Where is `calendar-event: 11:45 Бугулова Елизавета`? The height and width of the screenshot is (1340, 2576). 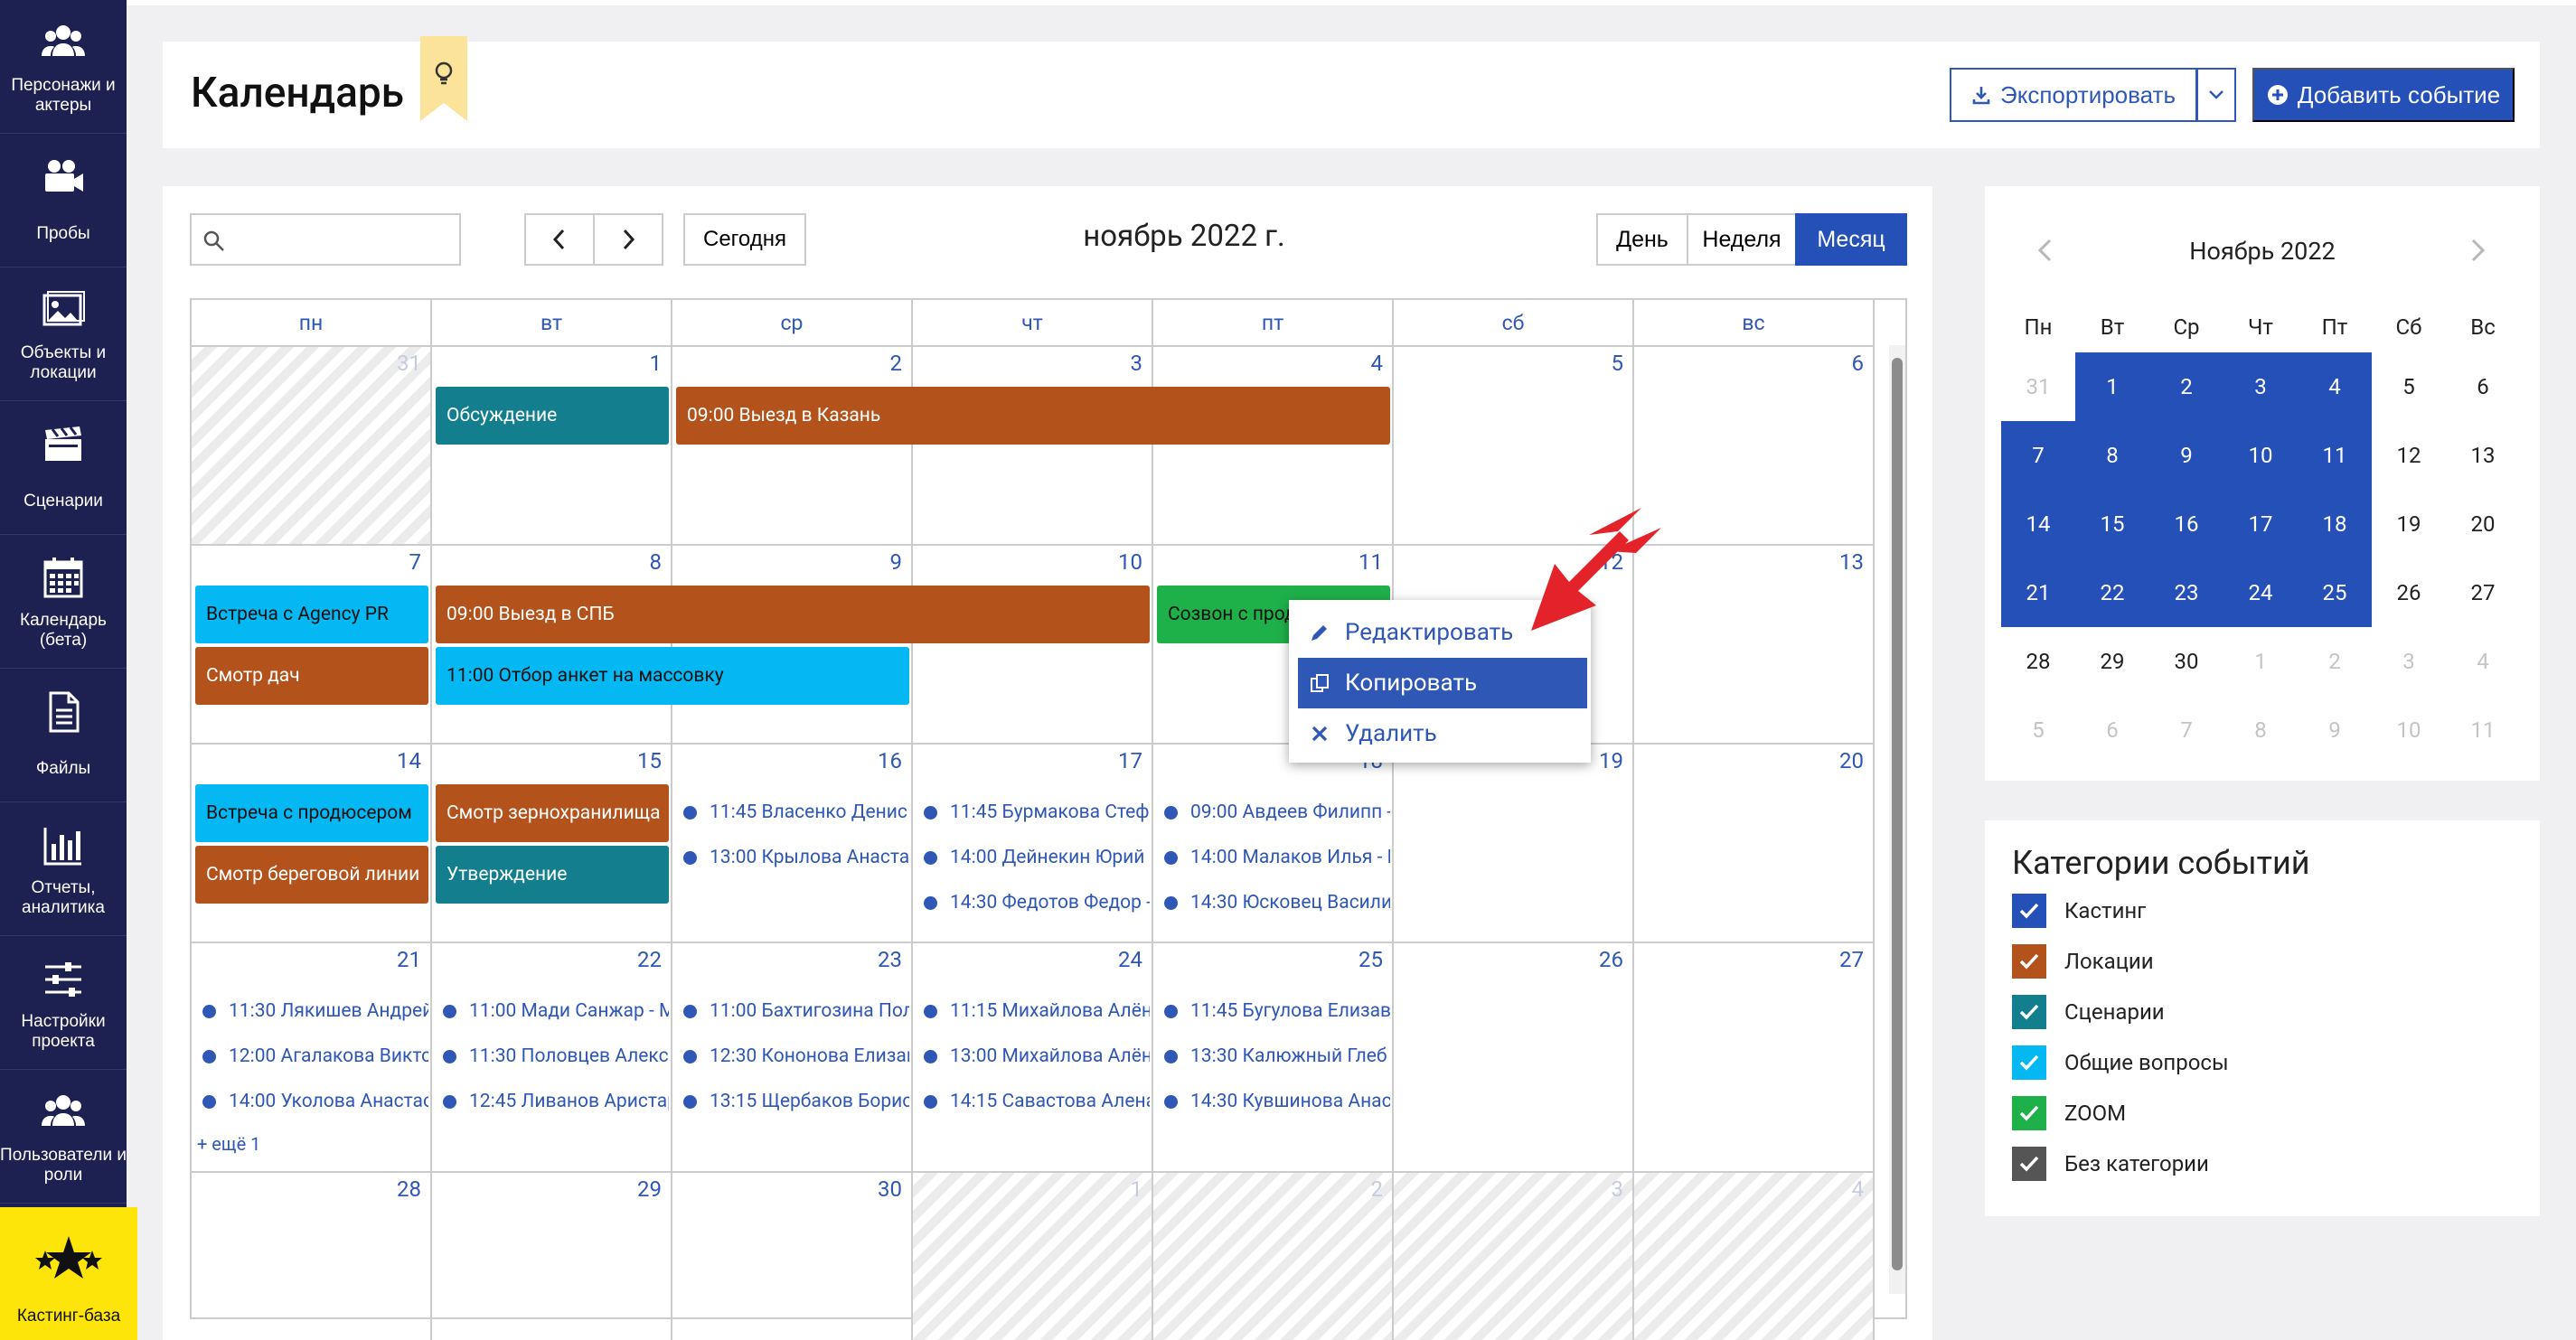 calendar-event: 11:45 Бугулова Елизавета is located at coordinates (1272, 1012).